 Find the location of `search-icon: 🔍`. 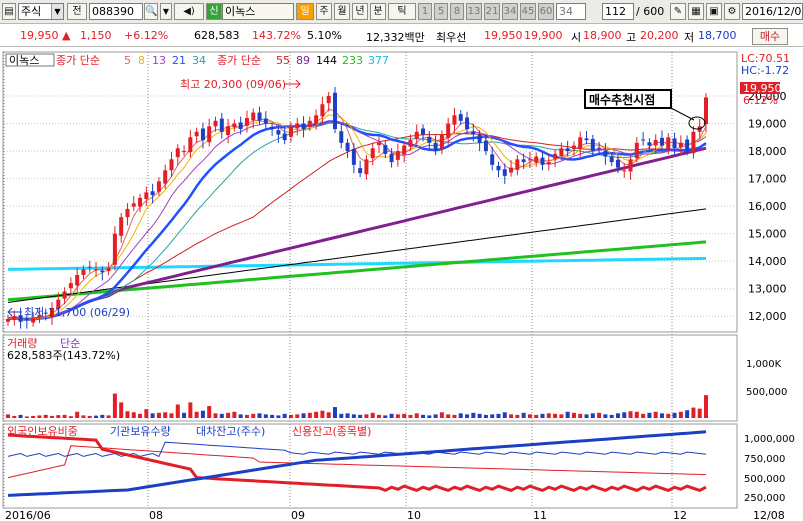

search-icon: 🔍 is located at coordinates (151, 11).